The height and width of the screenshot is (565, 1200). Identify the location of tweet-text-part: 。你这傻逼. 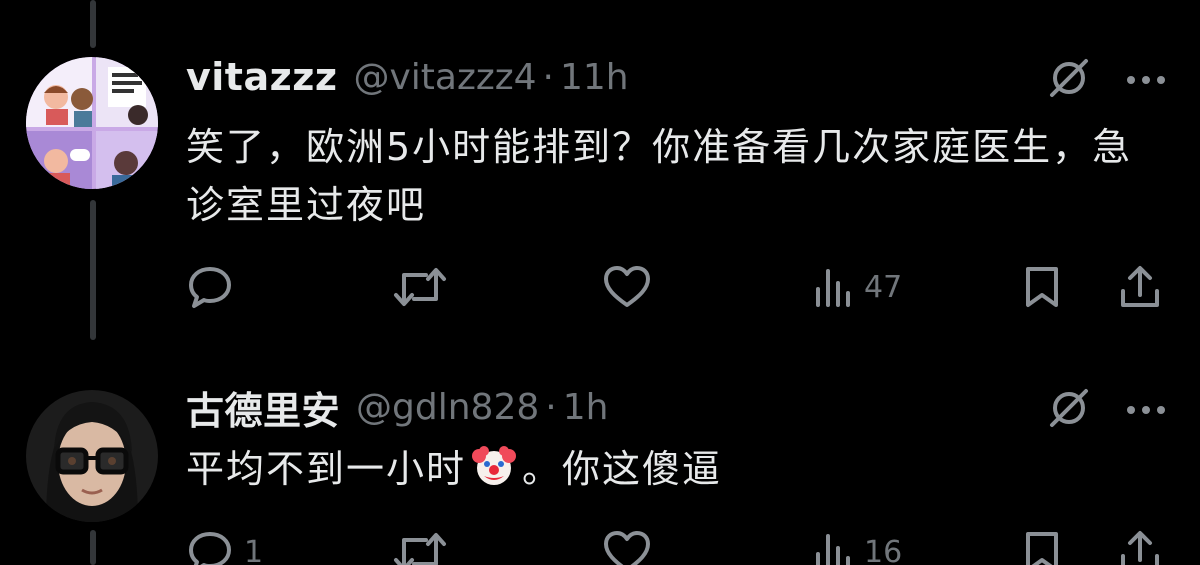
(622, 469).